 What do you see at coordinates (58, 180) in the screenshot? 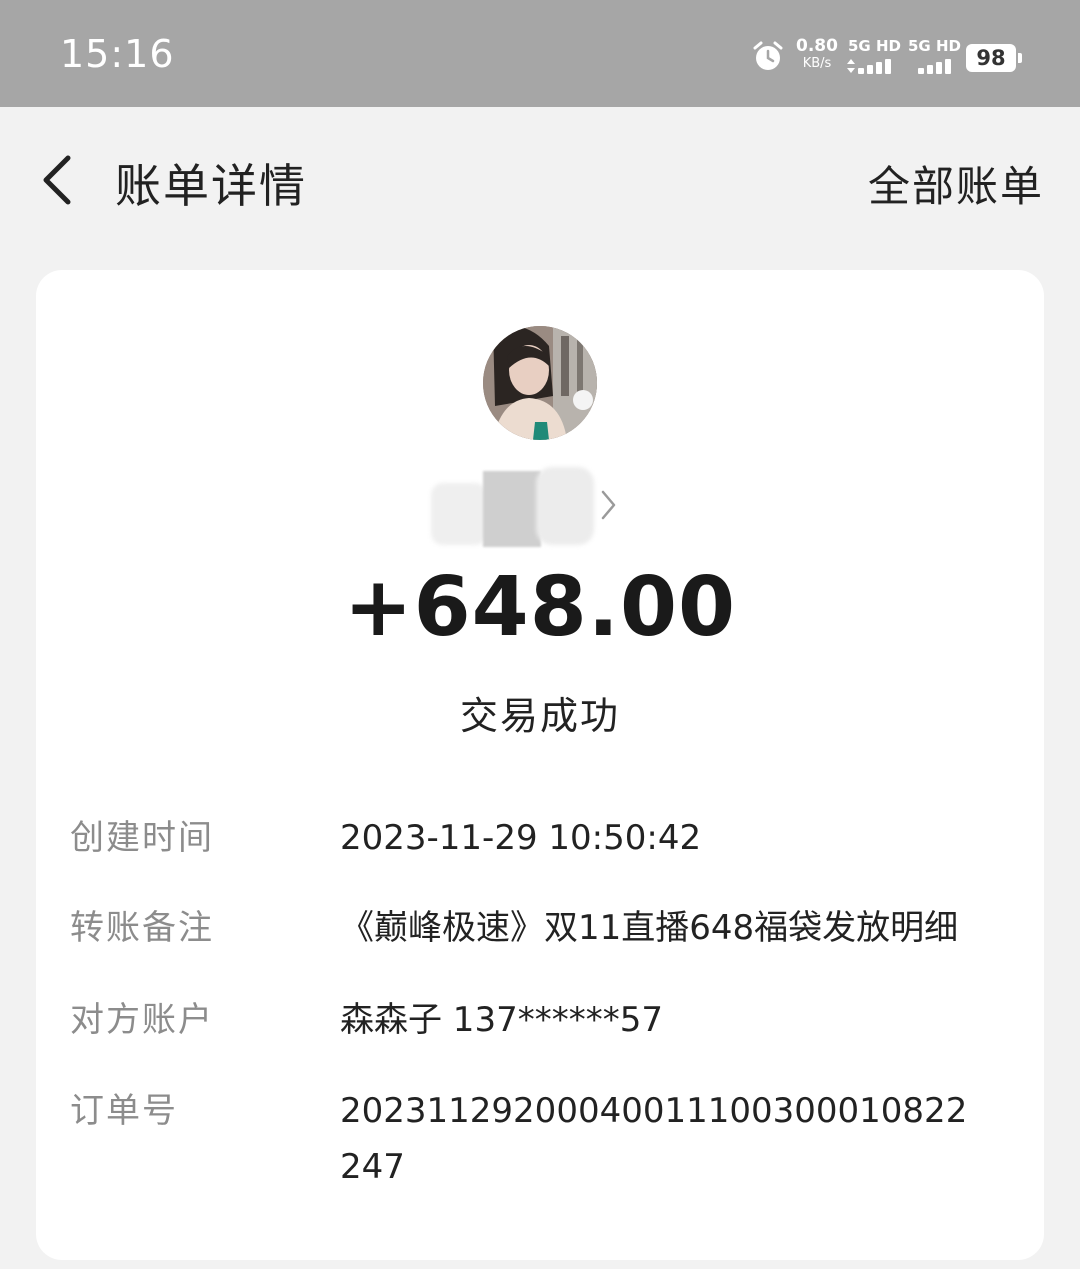
I see `back-arrow-icon` at bounding box center [58, 180].